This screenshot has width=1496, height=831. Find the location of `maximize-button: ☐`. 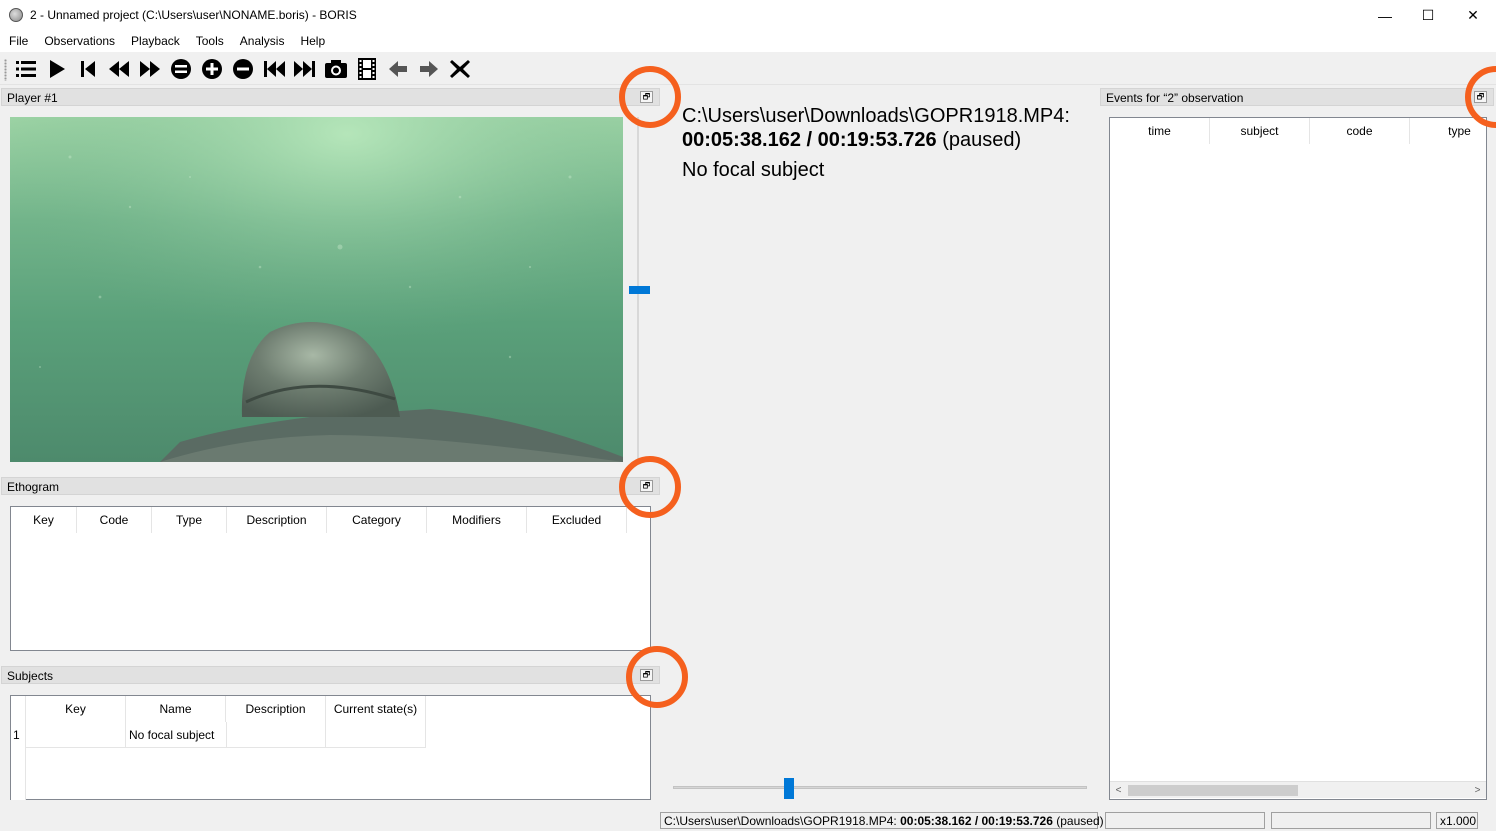

maximize-button: ☐ is located at coordinates (1428, 15).